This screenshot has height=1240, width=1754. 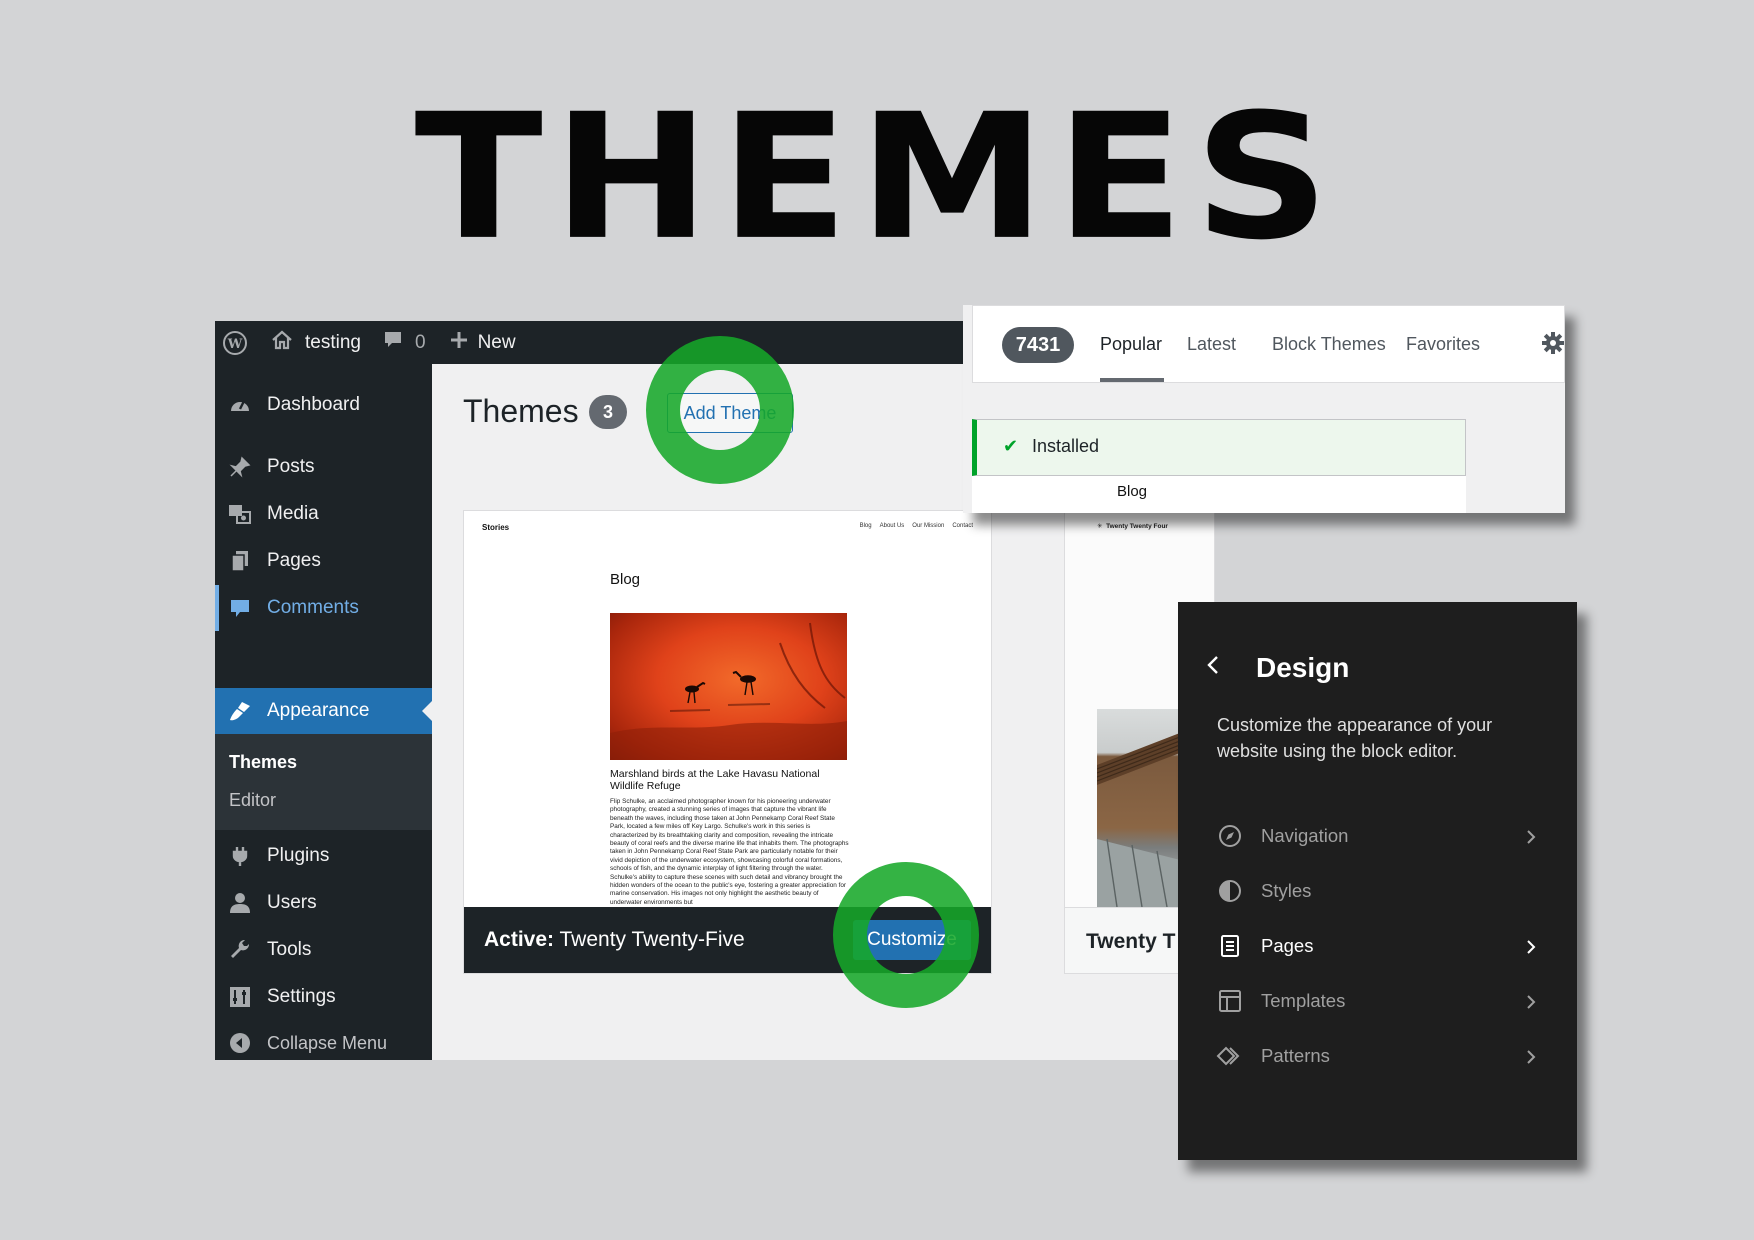 What do you see at coordinates (459, 343) in the screenshot?
I see `plus-icon` at bounding box center [459, 343].